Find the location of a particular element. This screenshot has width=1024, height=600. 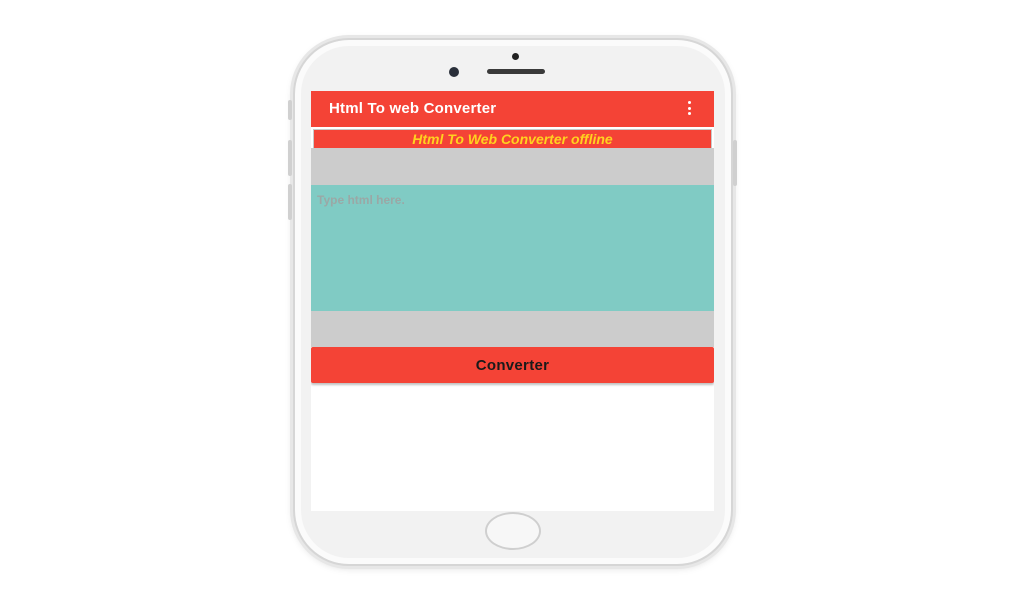

mute-switch is located at coordinates (290, 110).